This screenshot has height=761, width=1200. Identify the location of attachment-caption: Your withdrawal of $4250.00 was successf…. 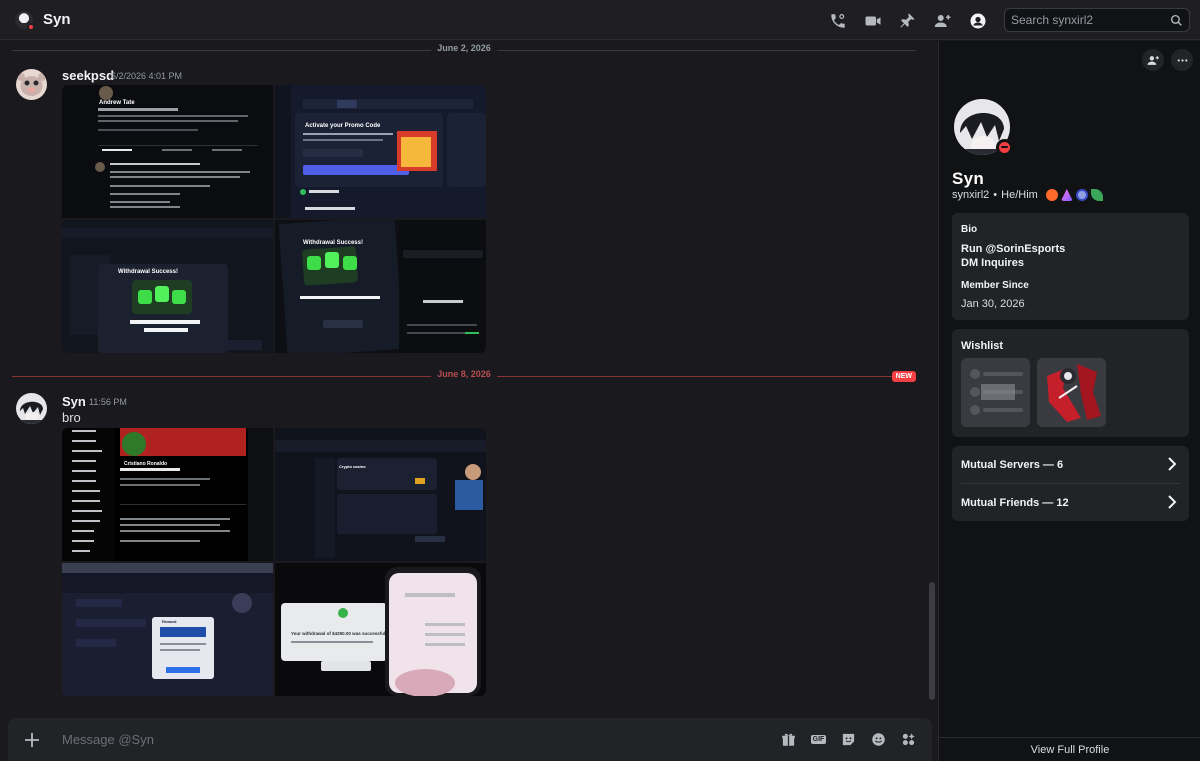
(338, 633).